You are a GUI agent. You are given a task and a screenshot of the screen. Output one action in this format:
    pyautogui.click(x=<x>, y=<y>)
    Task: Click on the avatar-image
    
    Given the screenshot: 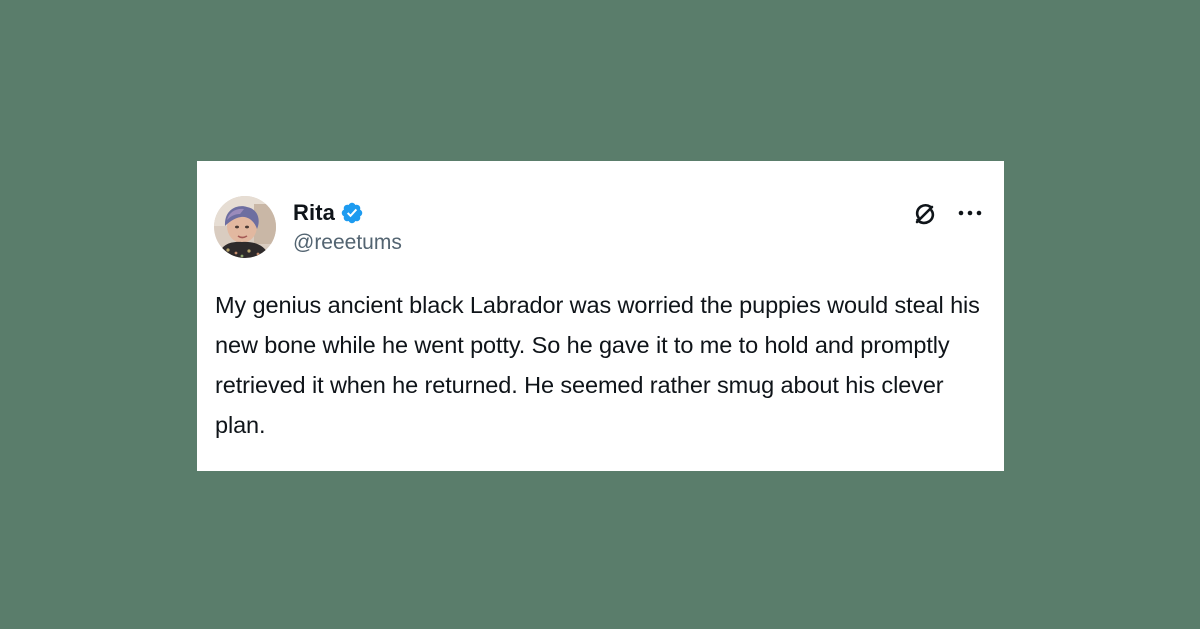 What is the action you would take?
    pyautogui.click(x=245, y=227)
    